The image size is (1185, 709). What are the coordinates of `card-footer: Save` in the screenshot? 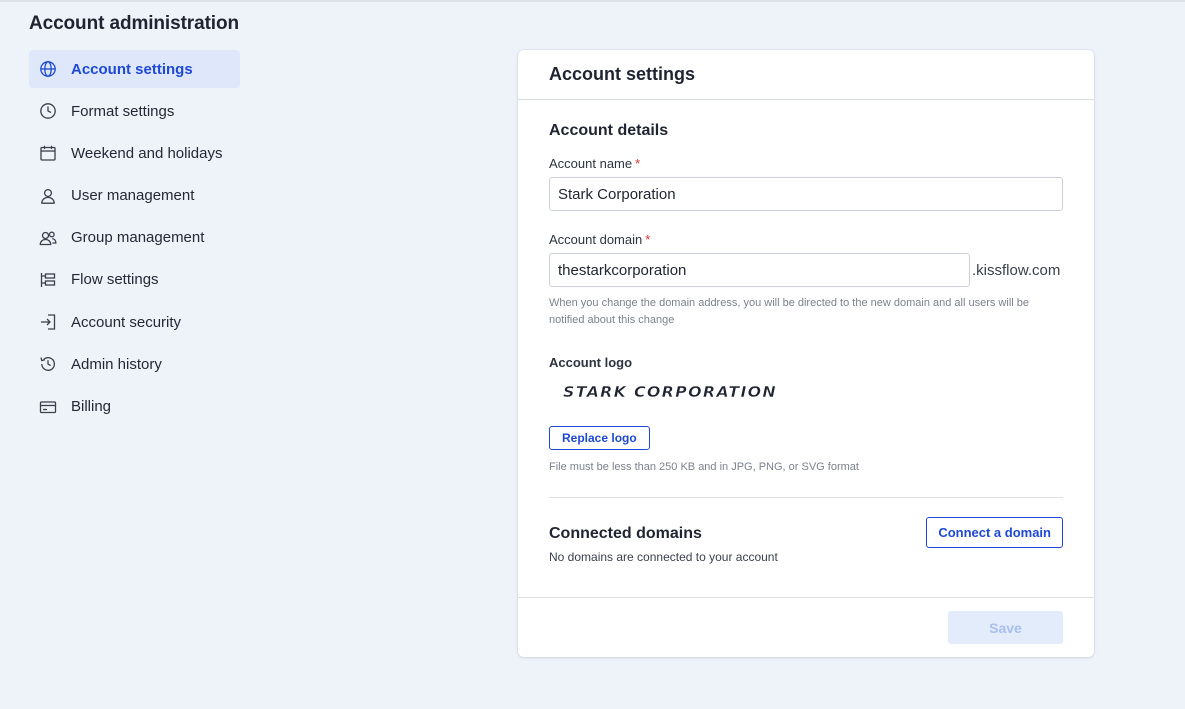 It's located at (806, 627).